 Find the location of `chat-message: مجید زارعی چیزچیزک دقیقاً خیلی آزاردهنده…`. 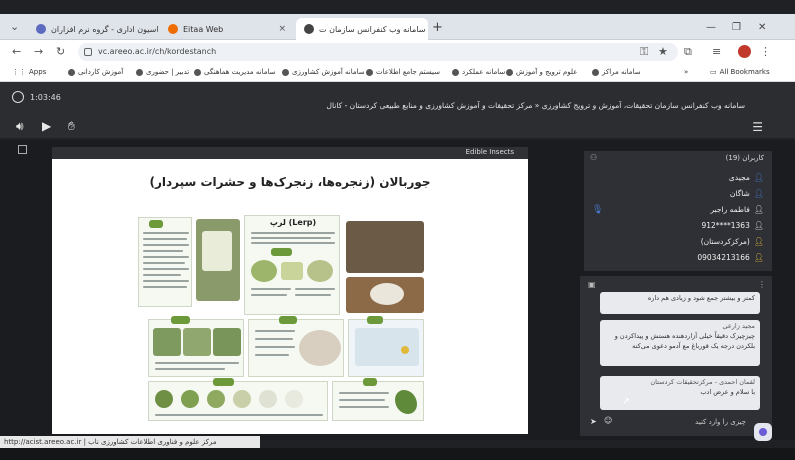

chat-message: مجید زارعی چیزچیزک دقیقاً خیلی آزاردهنده… is located at coordinates (680, 343).